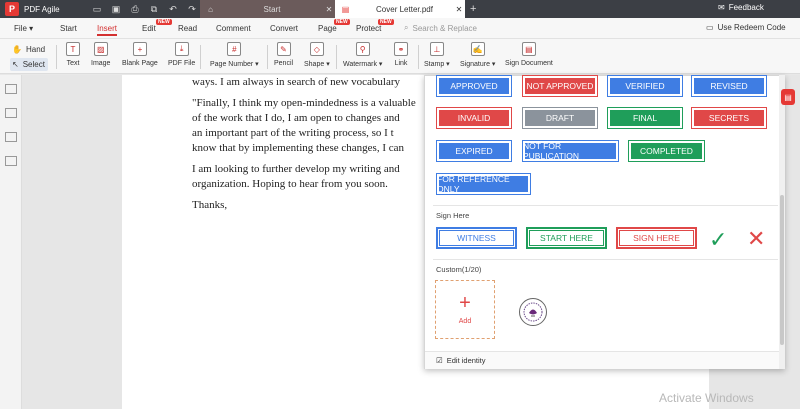 The image size is (800, 409). I want to click on blank-page-tool: + Blank Page, so click(140, 54).